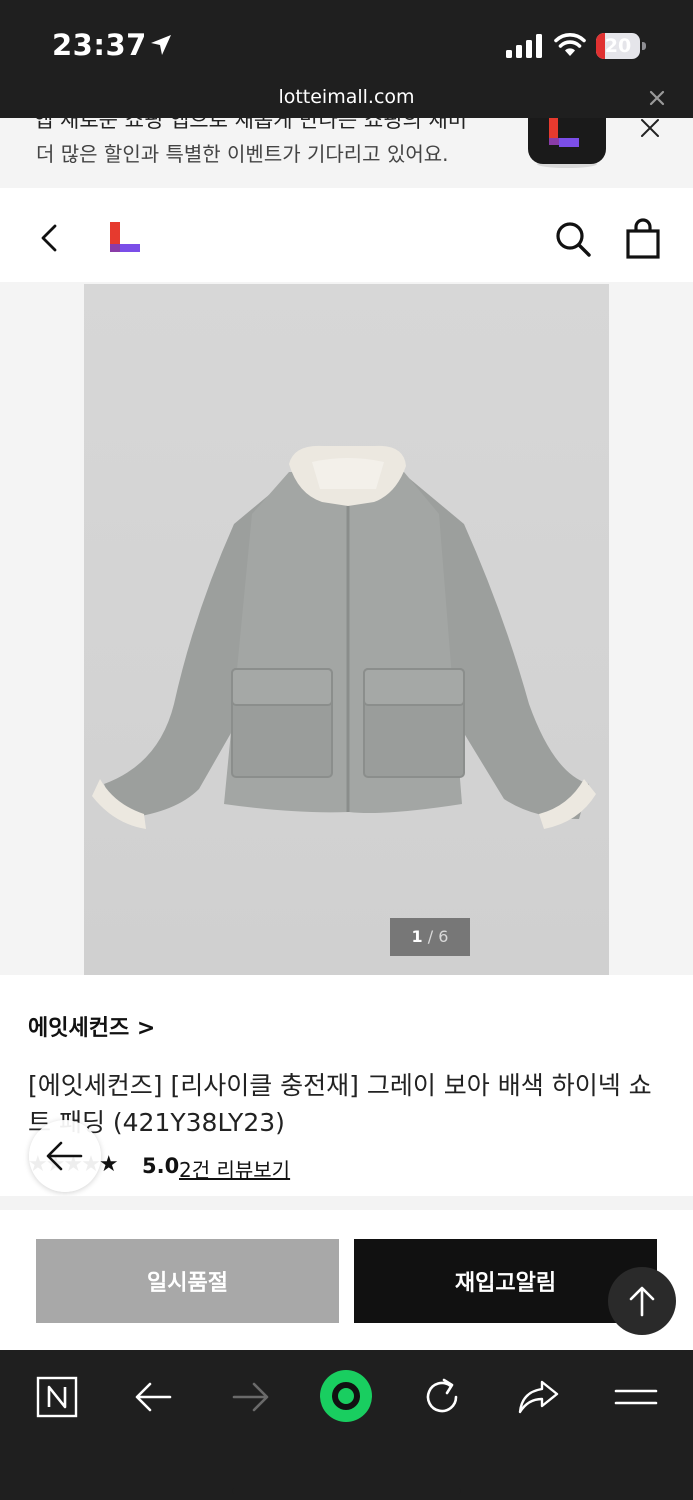  I want to click on shopping-bag-icon, so click(643, 239).